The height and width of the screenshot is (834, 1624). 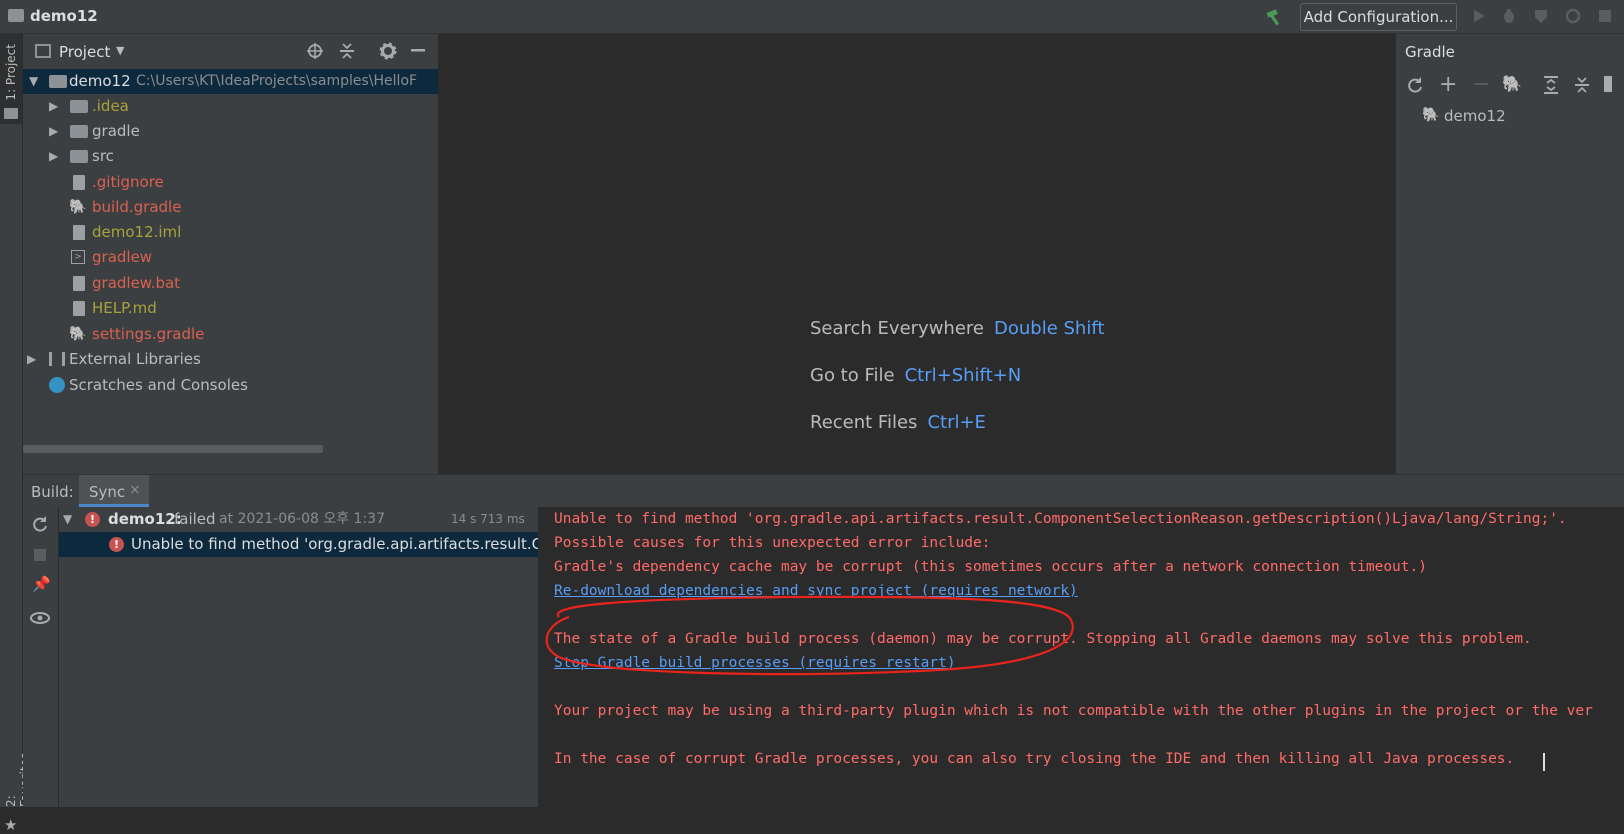 What do you see at coordinates (79, 131) in the screenshot?
I see `folder-icon` at bounding box center [79, 131].